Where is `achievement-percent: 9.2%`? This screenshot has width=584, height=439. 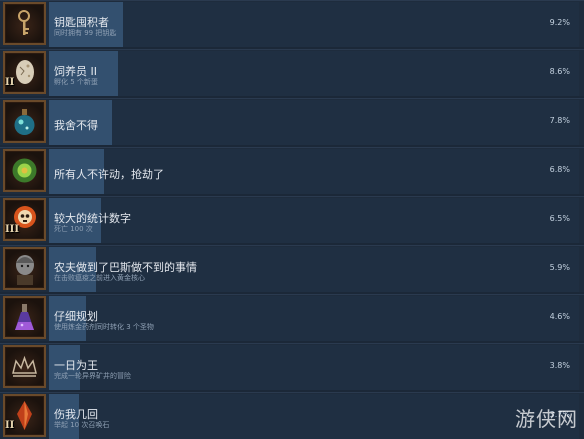
achievement-percent: 9.2% is located at coordinates (559, 22).